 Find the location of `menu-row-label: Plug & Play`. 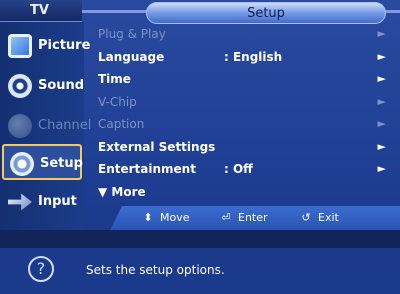

menu-row-label: Plug & Play is located at coordinates (132, 34).